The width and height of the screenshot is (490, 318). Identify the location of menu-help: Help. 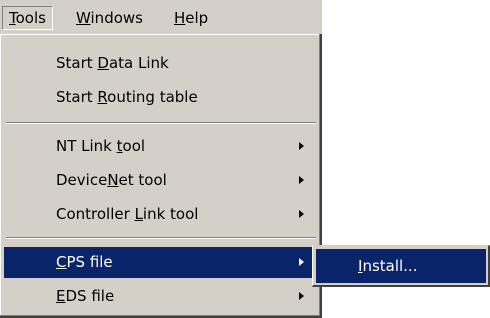
(191, 18).